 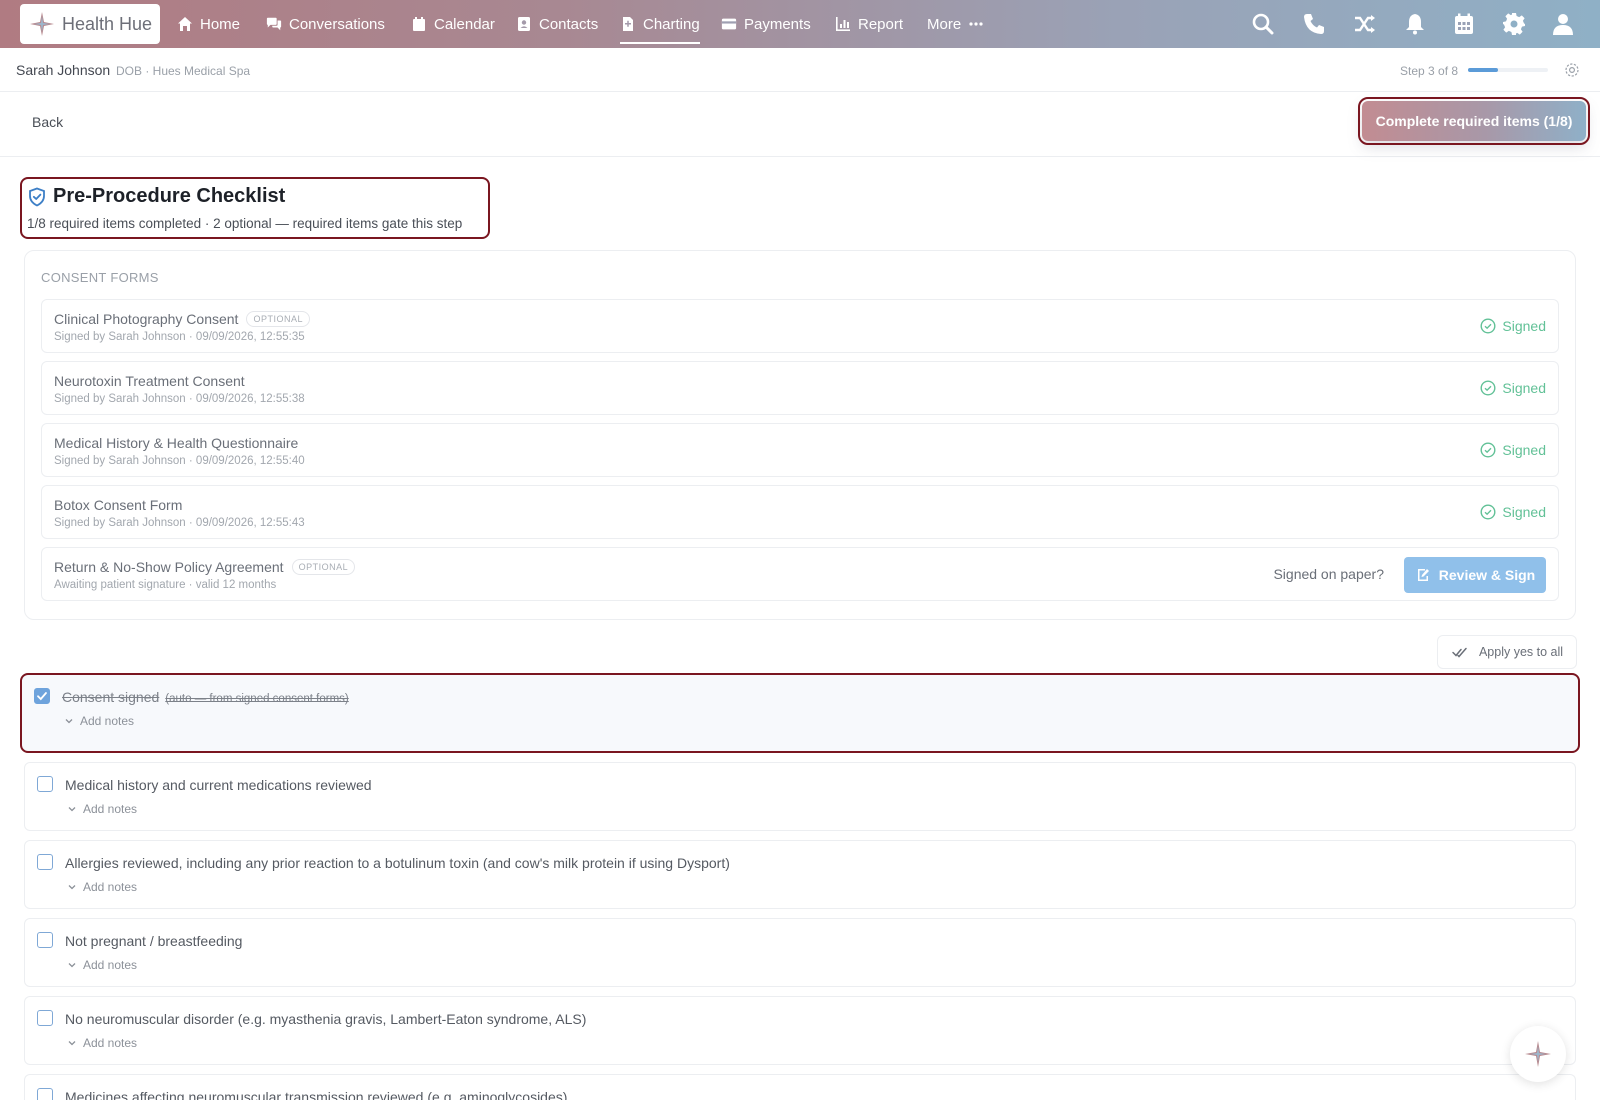 What do you see at coordinates (1487, 575) in the screenshot?
I see `review-and-sign-label: Review & Sign` at bounding box center [1487, 575].